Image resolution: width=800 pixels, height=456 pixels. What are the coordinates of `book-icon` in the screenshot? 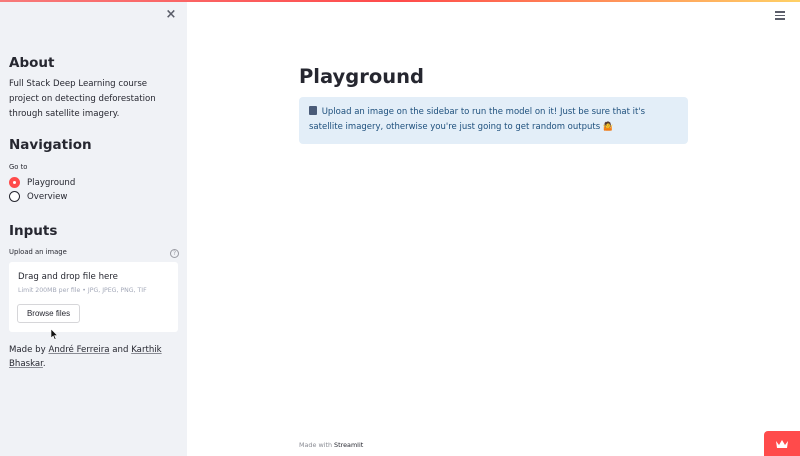 It's located at (313, 110).